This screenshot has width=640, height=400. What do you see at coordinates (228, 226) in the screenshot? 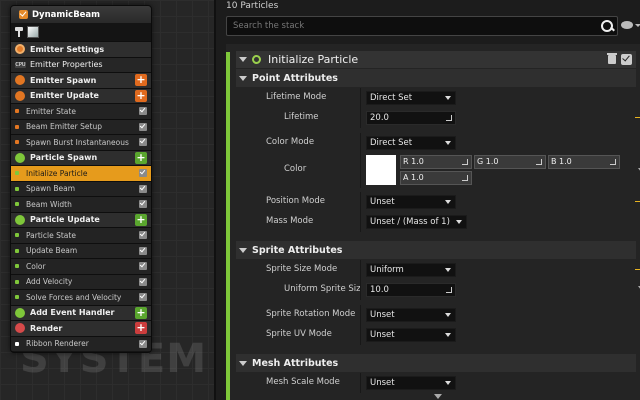
I see `stage-color-bar` at bounding box center [228, 226].